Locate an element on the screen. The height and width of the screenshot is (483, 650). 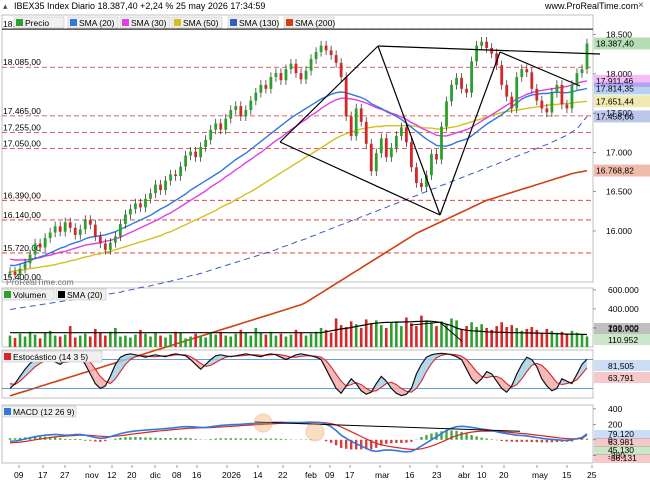
x-tick-label: 20 is located at coordinates (504, 475).